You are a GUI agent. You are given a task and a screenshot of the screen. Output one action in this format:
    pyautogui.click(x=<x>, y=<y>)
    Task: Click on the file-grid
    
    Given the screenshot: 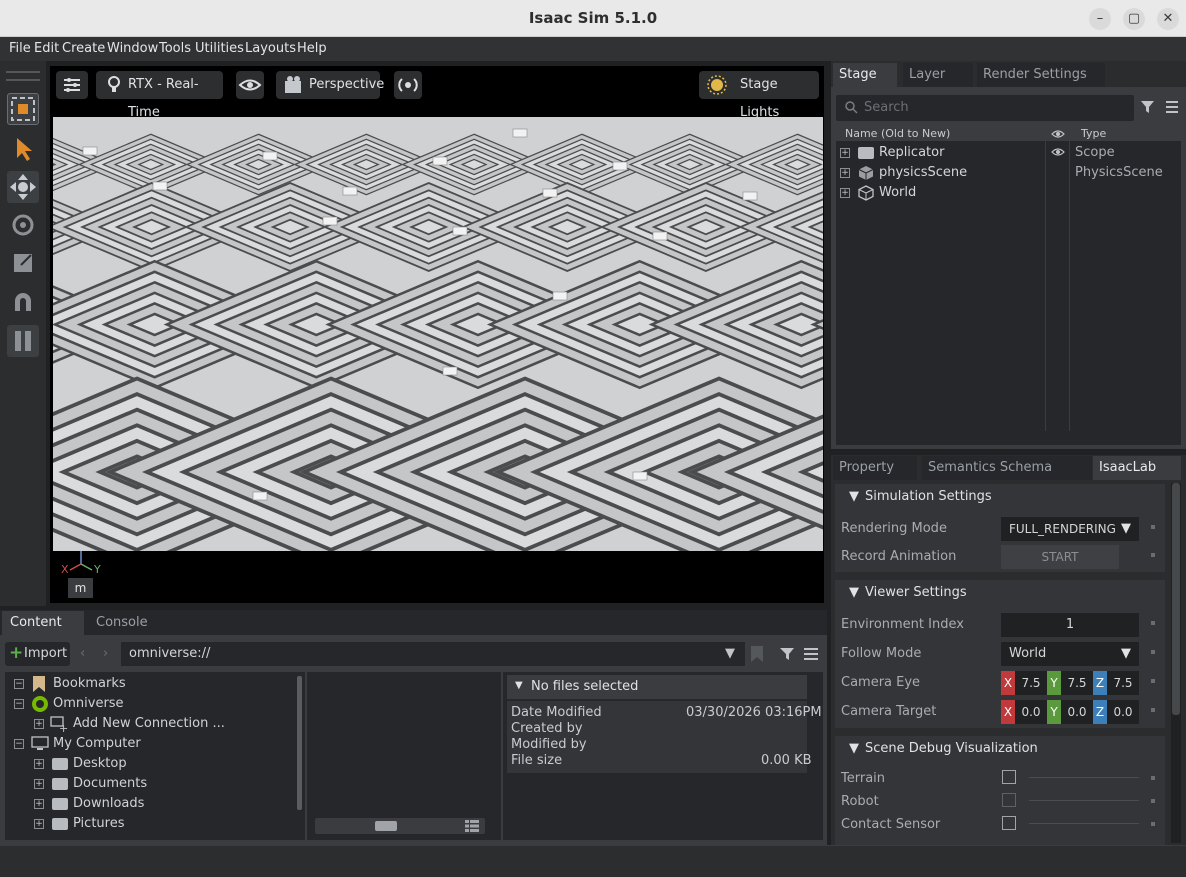 What is the action you would take?
    pyautogui.click(x=404, y=756)
    